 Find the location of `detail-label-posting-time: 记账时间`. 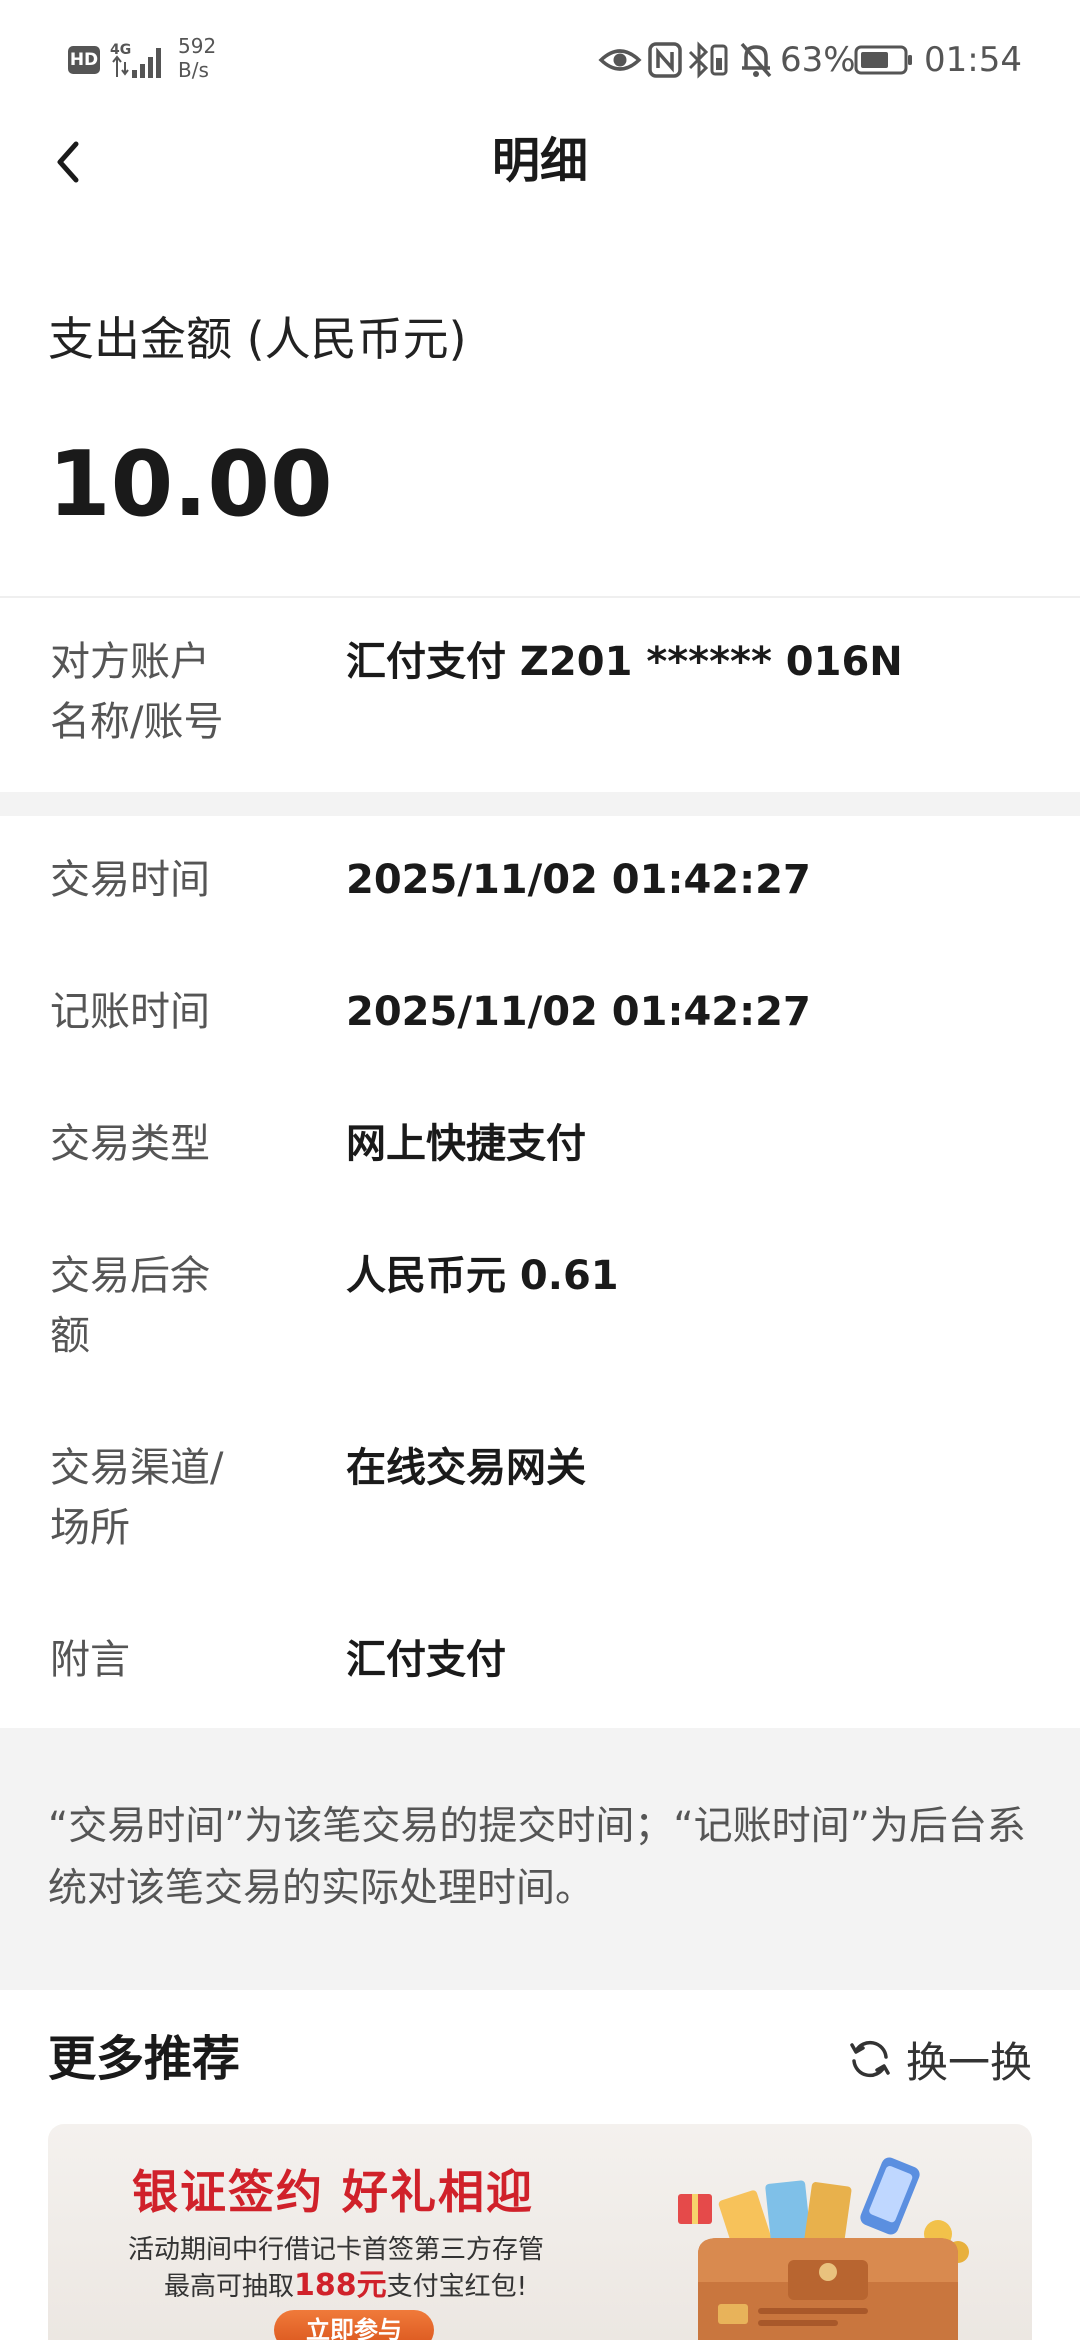

detail-label-posting-time: 记账时间 is located at coordinates (150, 1012).